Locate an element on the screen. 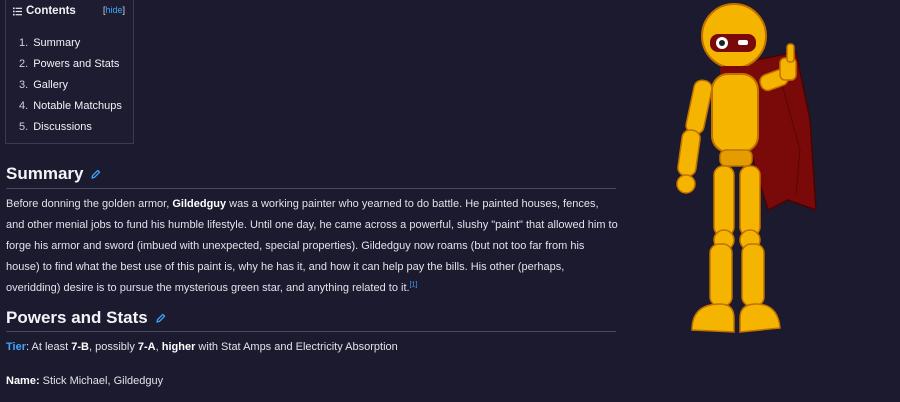 The image size is (900, 402). toc-item-notable-matchups: 4. Notable Matchups is located at coordinates (70, 109).